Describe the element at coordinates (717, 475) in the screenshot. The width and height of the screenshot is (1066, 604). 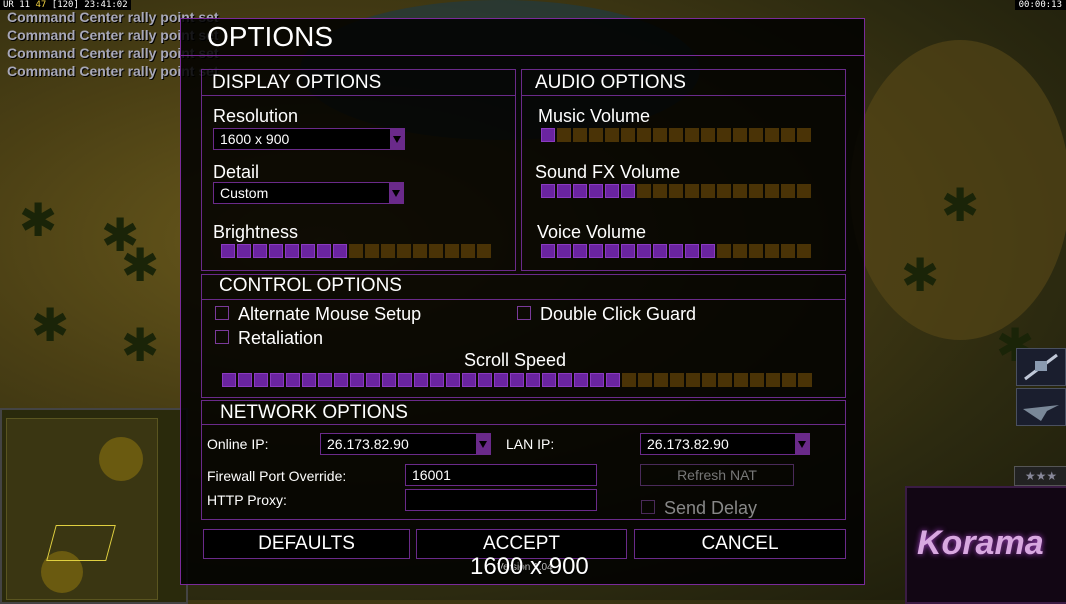
I see `refresh-nat-button: Refresh NAT` at that location.